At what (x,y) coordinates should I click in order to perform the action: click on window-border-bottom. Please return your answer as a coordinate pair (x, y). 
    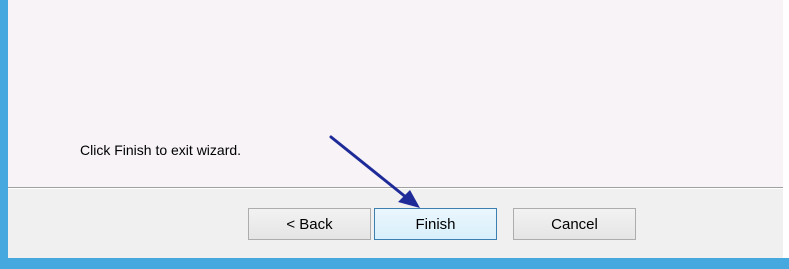
    Looking at the image, I should click on (394, 263).